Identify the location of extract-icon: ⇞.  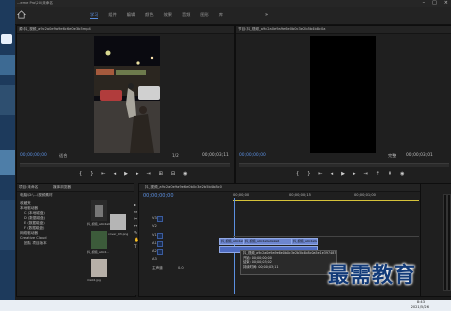
(390, 174).